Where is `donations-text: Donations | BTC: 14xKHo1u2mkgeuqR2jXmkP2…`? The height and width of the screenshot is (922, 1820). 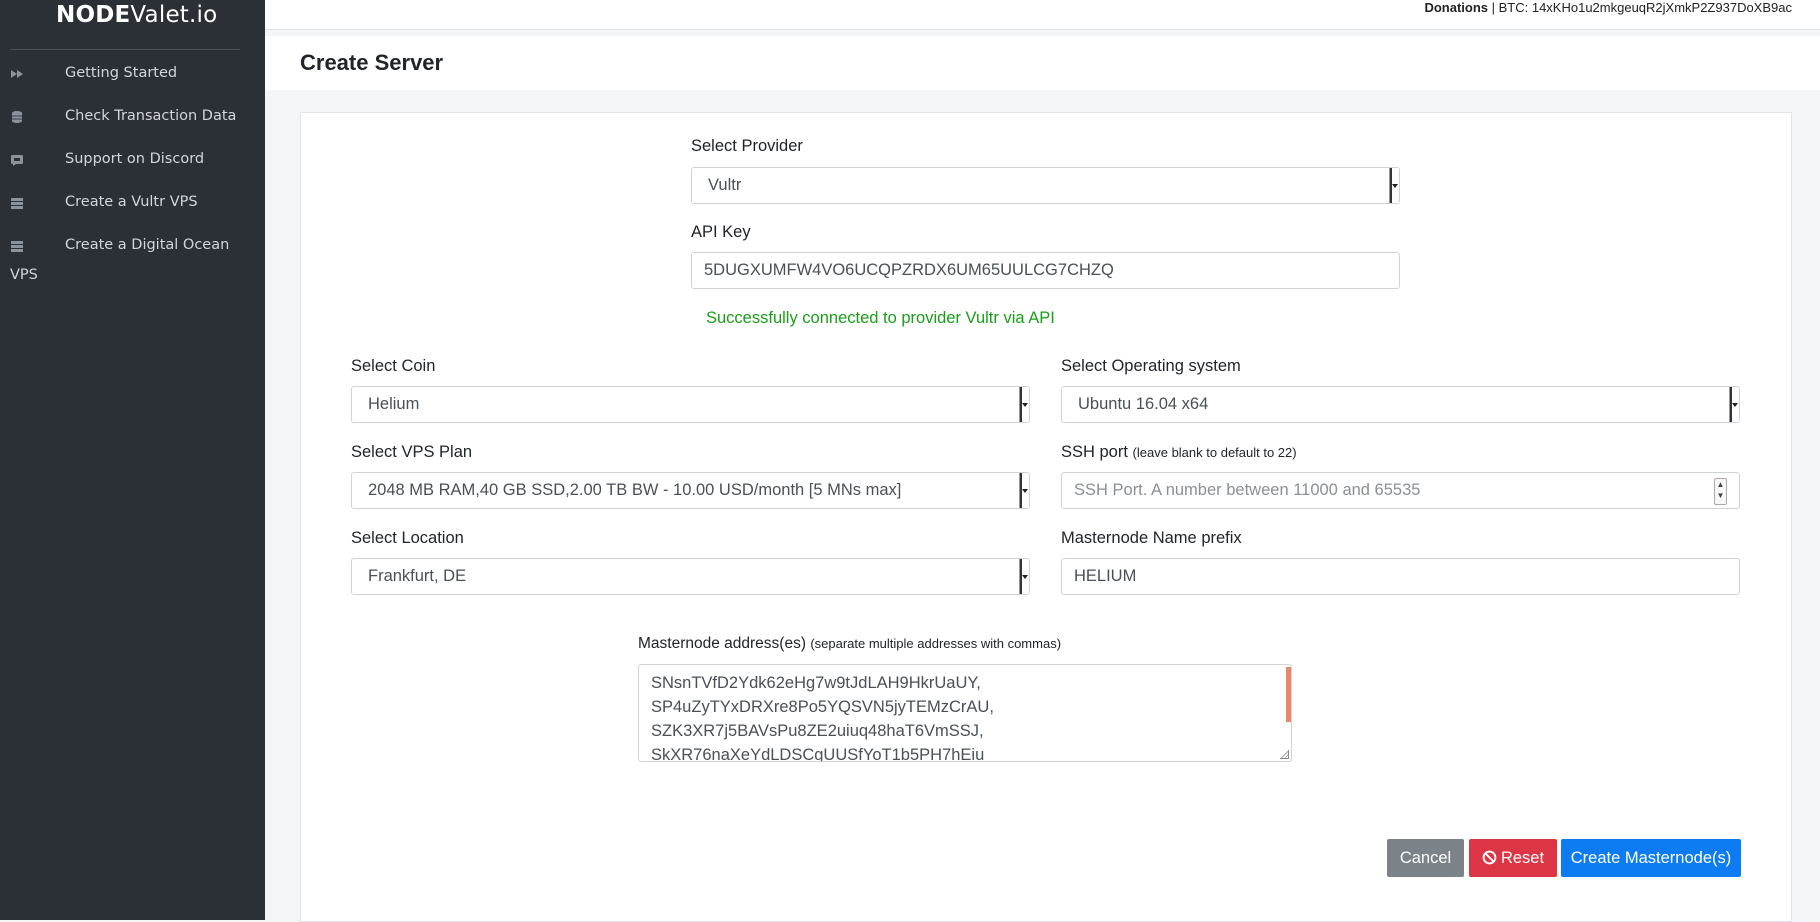 donations-text: Donations | BTC: 14xKHo1u2mkgeuqR2jXmkP2… is located at coordinates (1608, 7).